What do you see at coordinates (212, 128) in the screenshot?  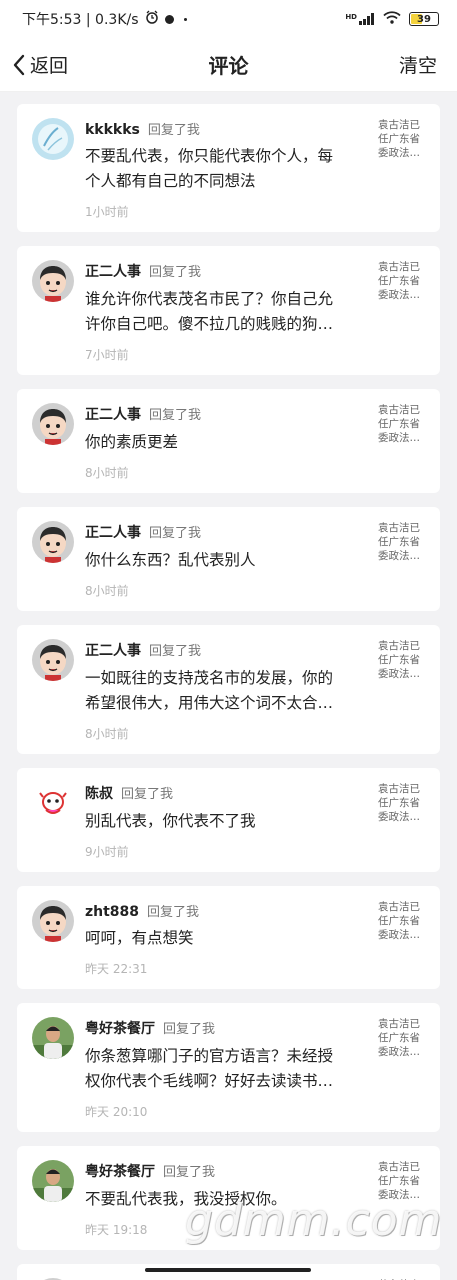 I see `comment-header: kkkkks 回复了我` at bounding box center [212, 128].